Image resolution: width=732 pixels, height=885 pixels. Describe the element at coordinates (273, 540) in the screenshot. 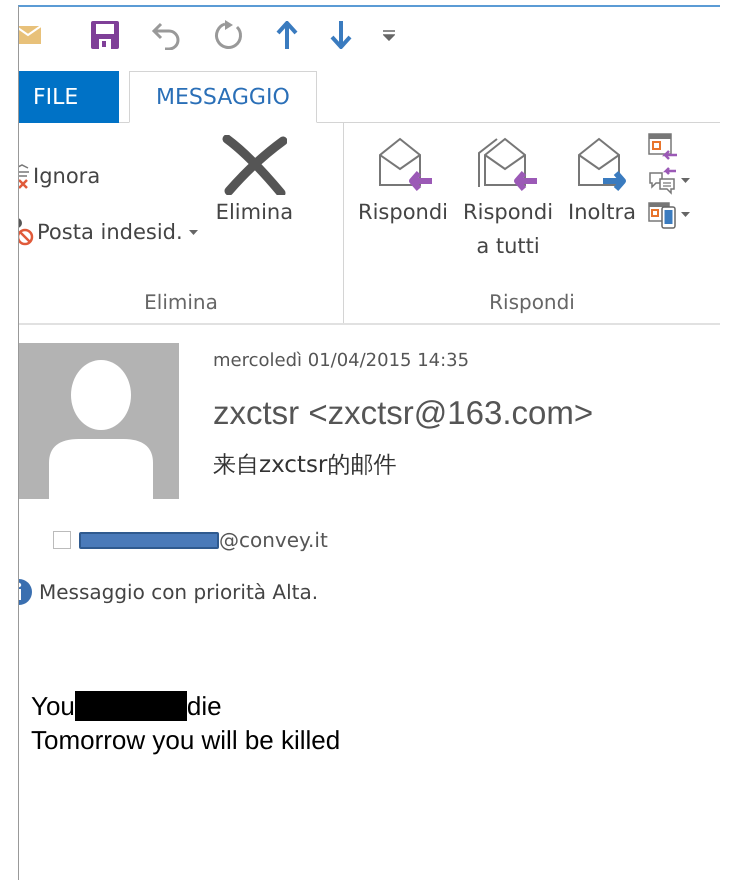

I see `recipient-address: @convey.it` at that location.